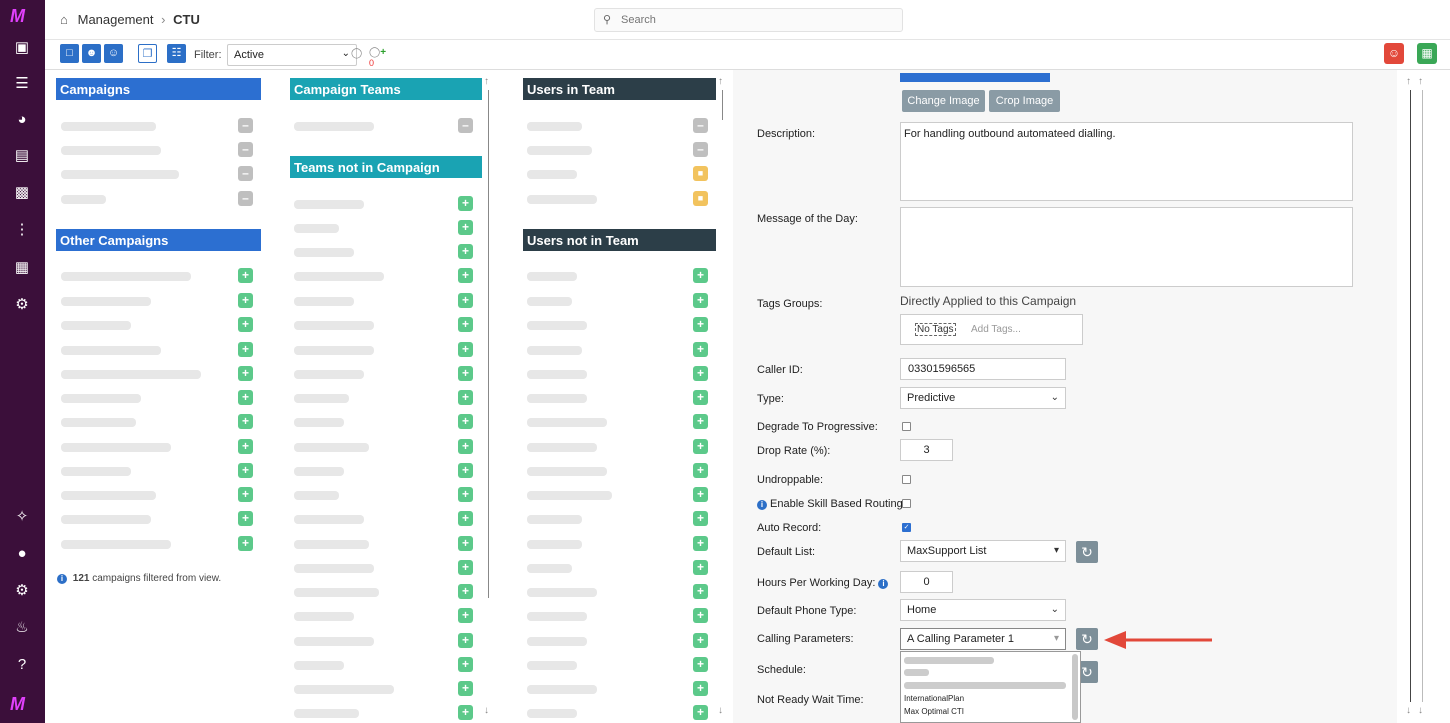 This screenshot has height=723, width=1450. Describe the element at coordinates (22, 48) in the screenshot. I see `briefcase-icon: ▣` at that location.